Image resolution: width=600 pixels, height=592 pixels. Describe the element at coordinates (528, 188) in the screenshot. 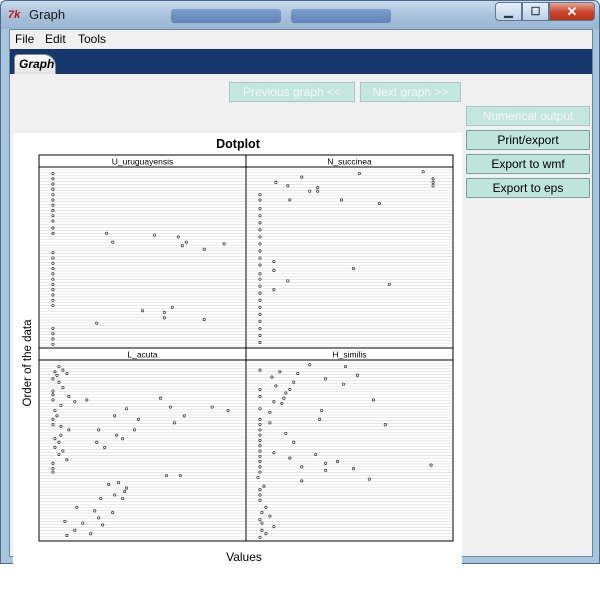

I see `export-eps-button: Export to eps` at that location.